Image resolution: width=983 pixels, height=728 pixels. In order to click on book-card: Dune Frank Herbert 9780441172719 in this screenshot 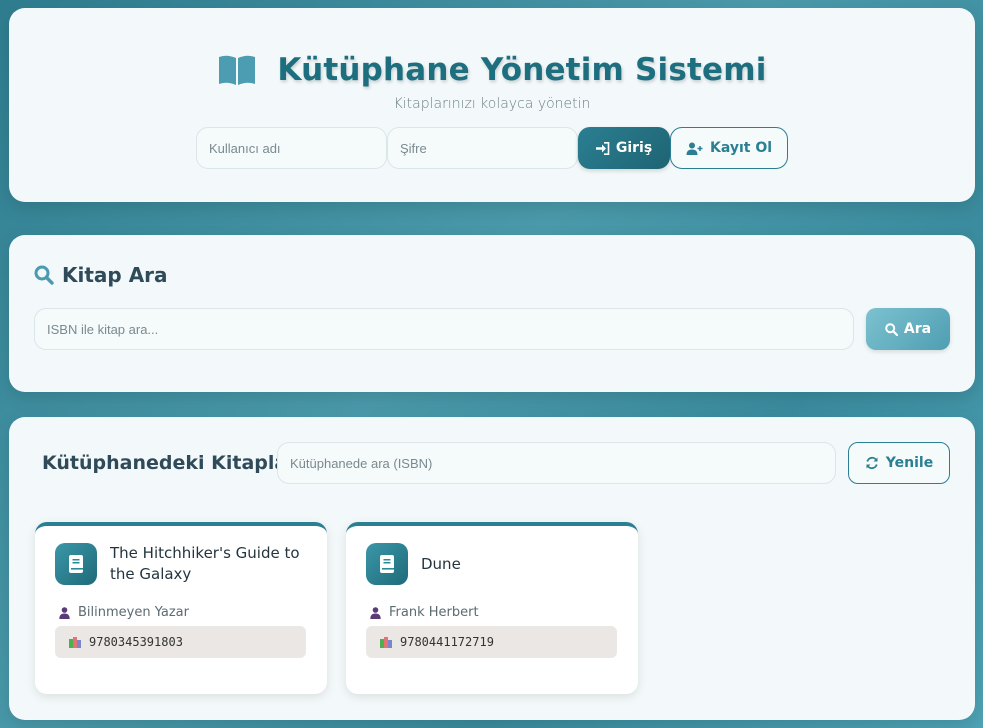, I will do `click(492, 608)`.